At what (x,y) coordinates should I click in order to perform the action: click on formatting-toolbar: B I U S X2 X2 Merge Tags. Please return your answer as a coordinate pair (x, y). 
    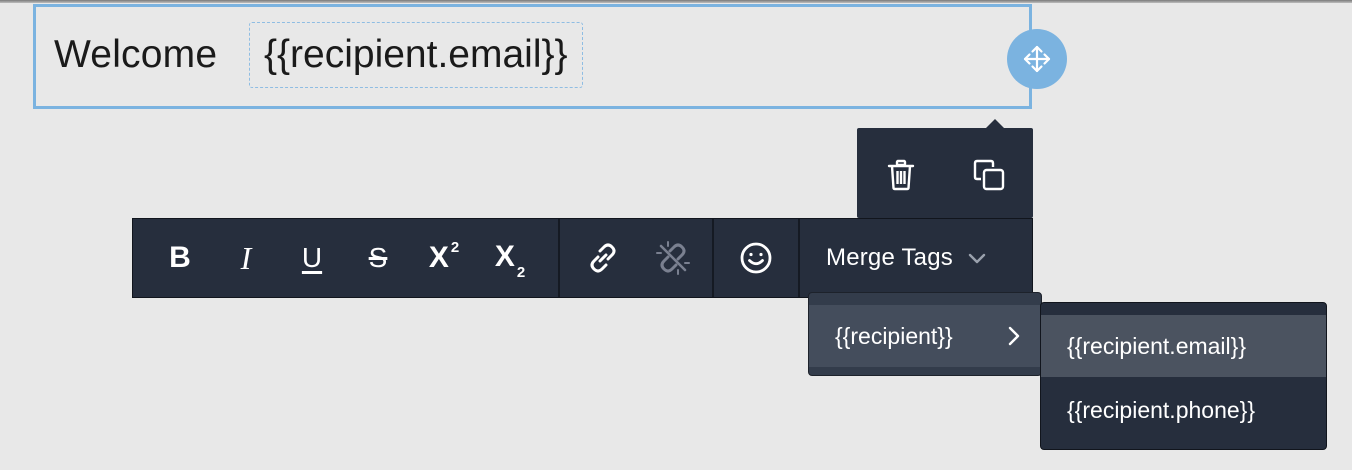
    Looking at the image, I should click on (582, 258).